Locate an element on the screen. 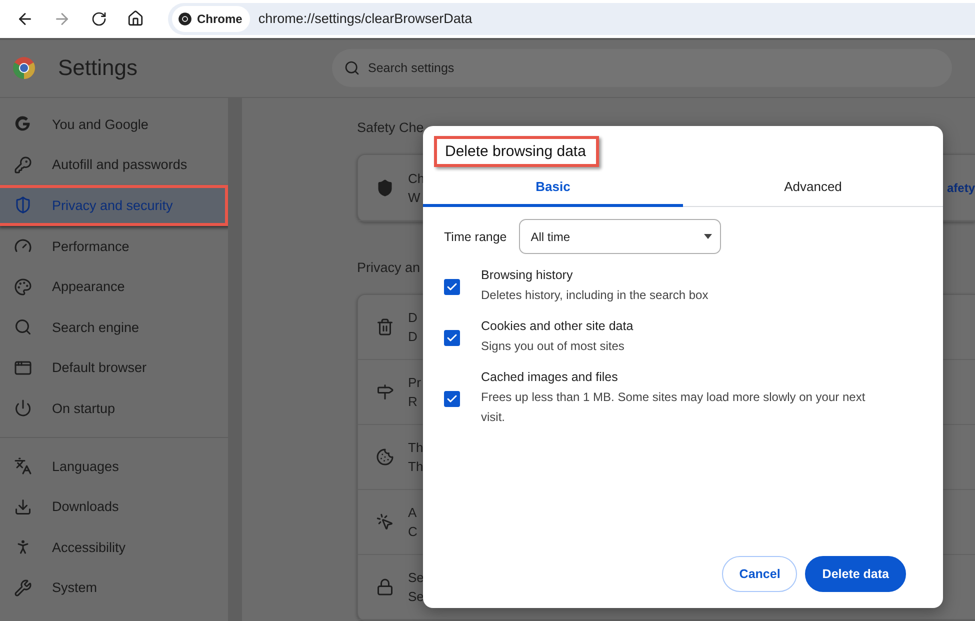  row-text: R is located at coordinates (413, 401).